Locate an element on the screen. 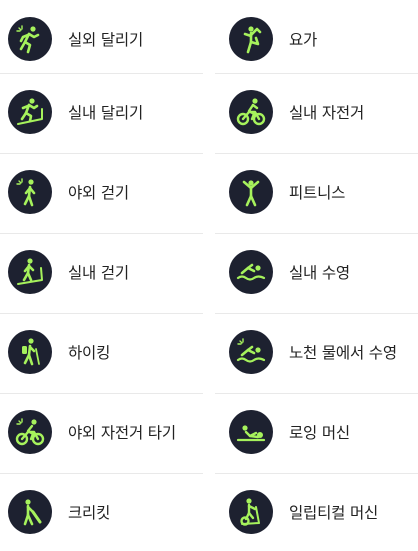 This screenshot has width=418, height=551. workout-label: 실내 자전거 is located at coordinates (327, 113).